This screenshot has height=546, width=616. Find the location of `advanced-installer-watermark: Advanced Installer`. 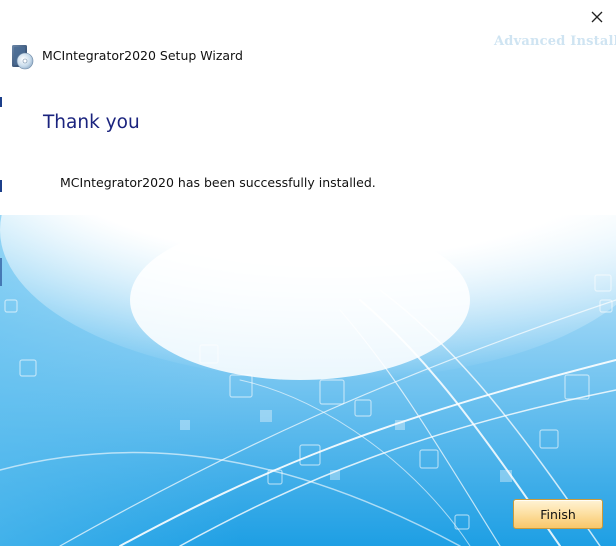

advanced-installer-watermark: Advanced Installer is located at coordinates (555, 41).